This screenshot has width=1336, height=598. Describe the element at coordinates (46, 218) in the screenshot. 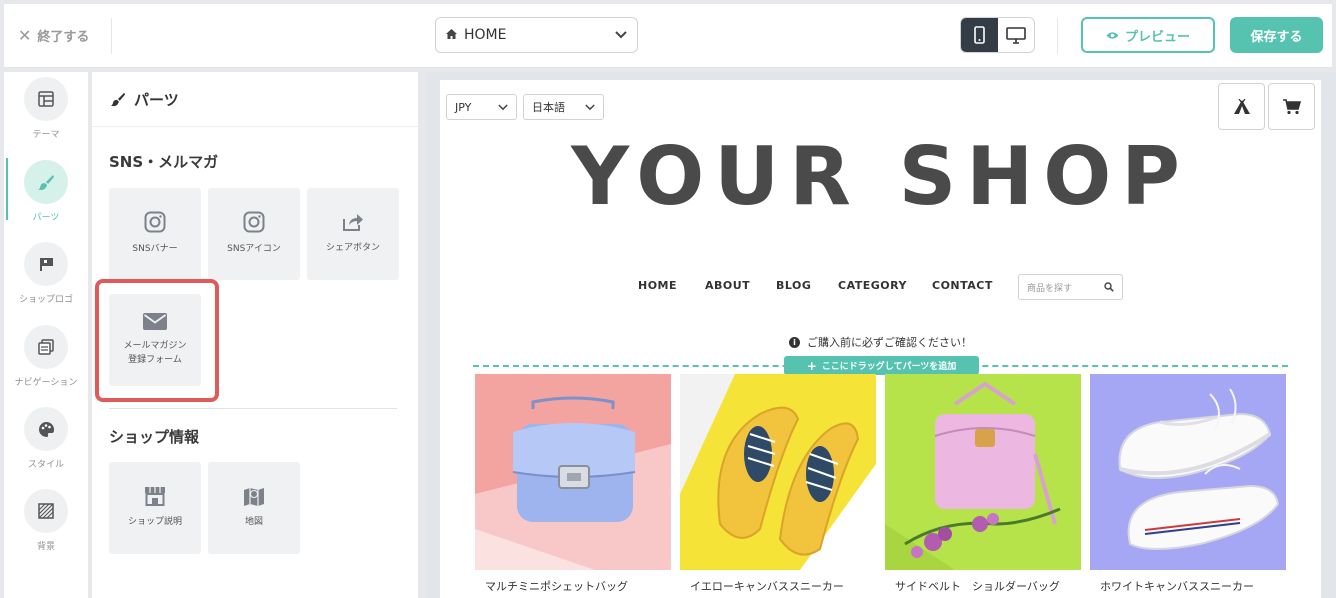

I see `rail-label: パーツ` at that location.